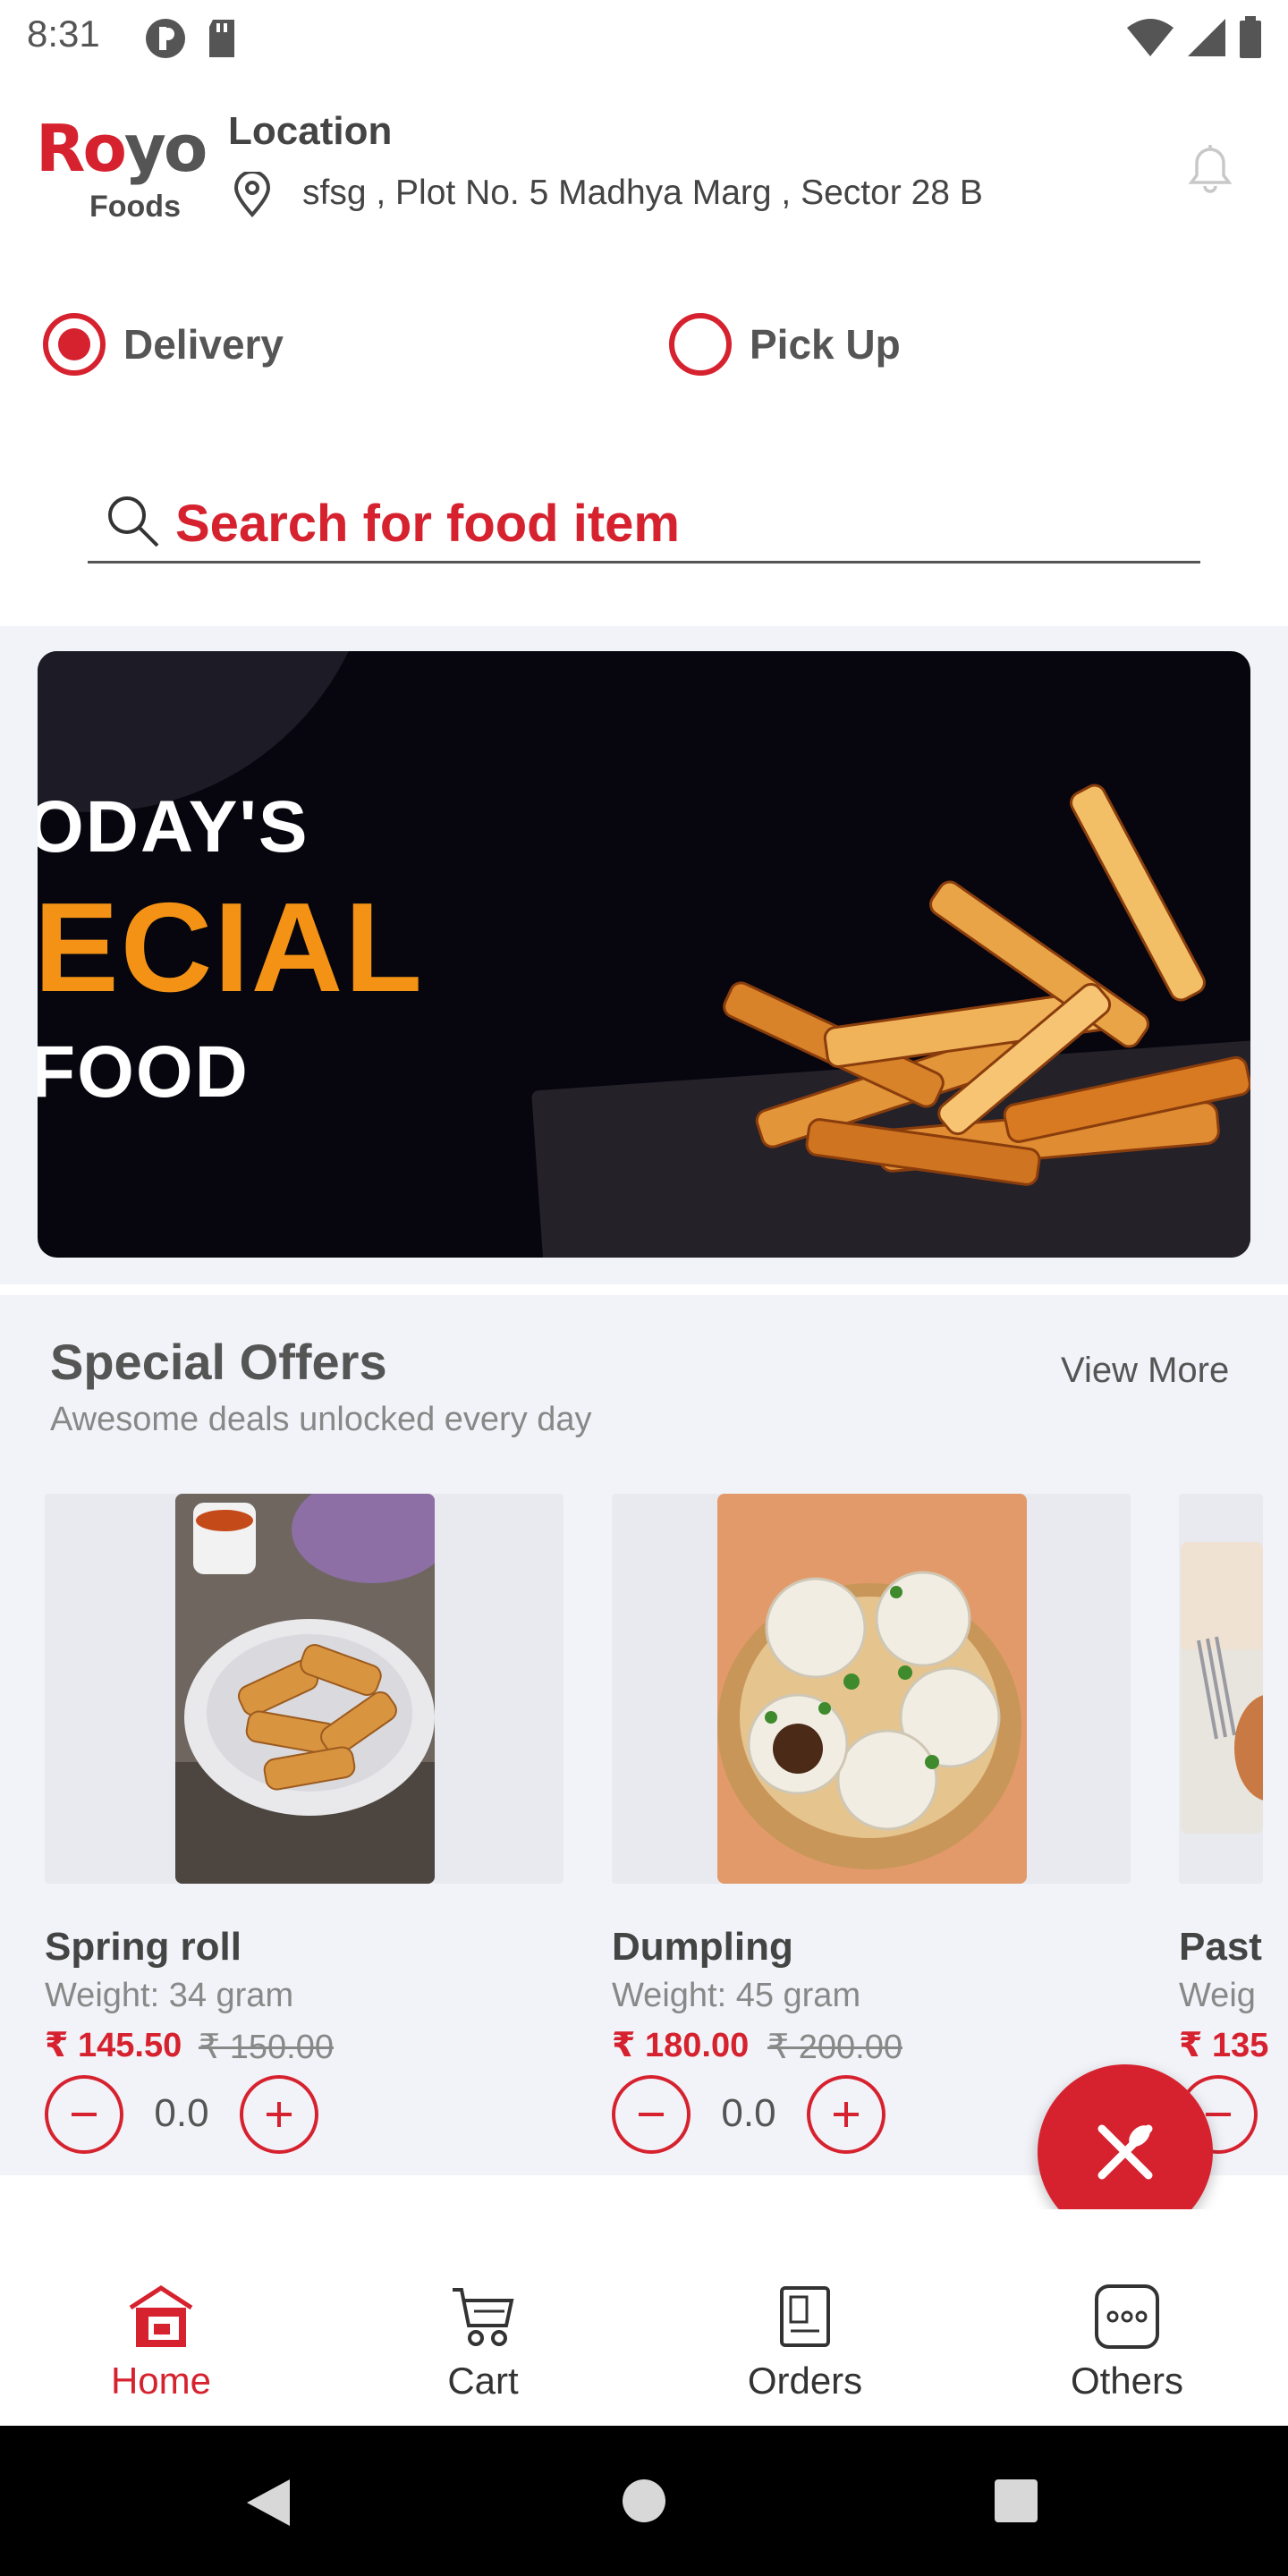  I want to click on spring-roll-image, so click(305, 1689).